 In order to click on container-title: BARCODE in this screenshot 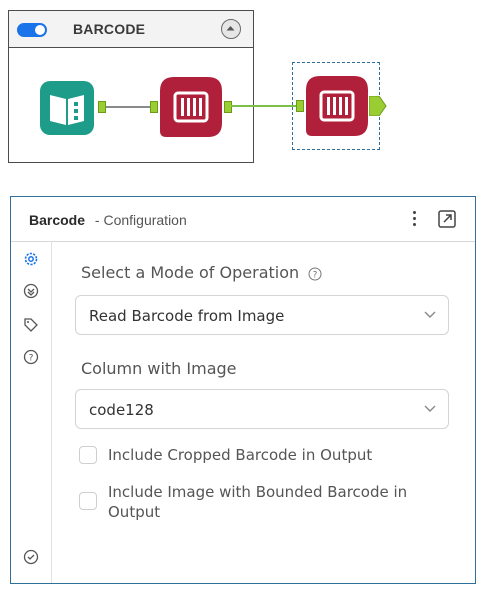, I will do `click(109, 29)`.